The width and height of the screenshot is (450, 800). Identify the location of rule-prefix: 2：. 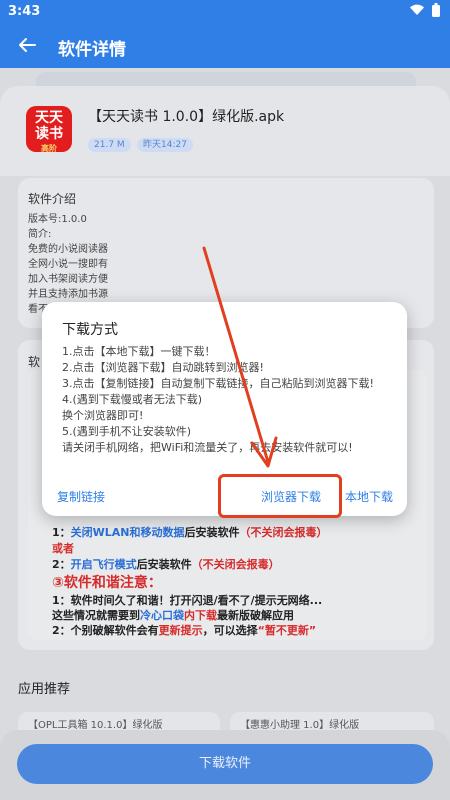
(61, 564).